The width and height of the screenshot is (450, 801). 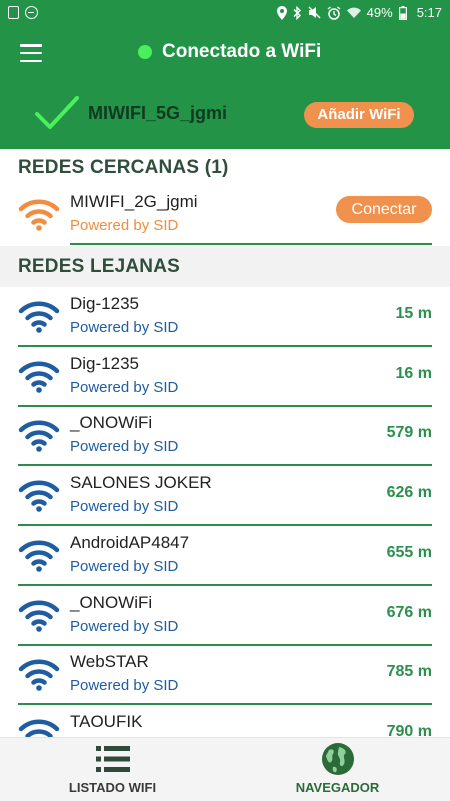 I want to click on network-name: WebSTAR, so click(x=109, y=662).